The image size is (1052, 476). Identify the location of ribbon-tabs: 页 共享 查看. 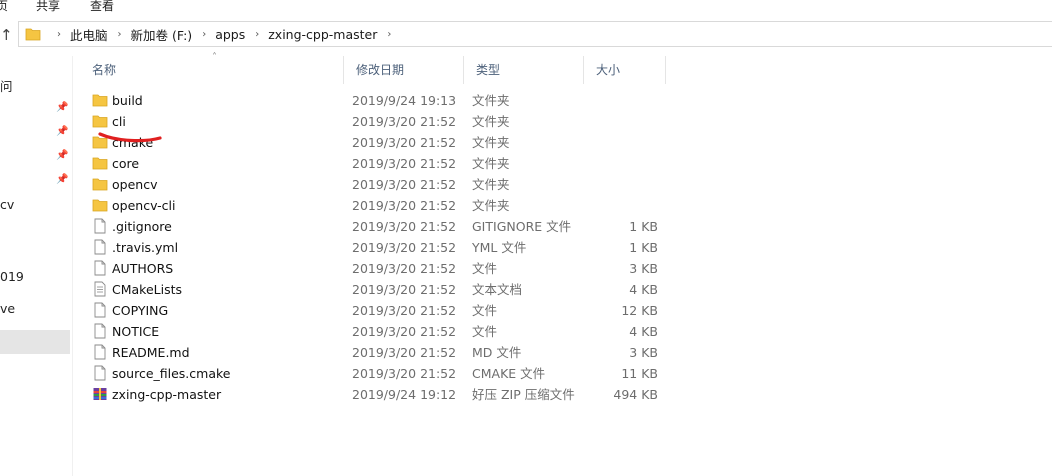
(526, 7).